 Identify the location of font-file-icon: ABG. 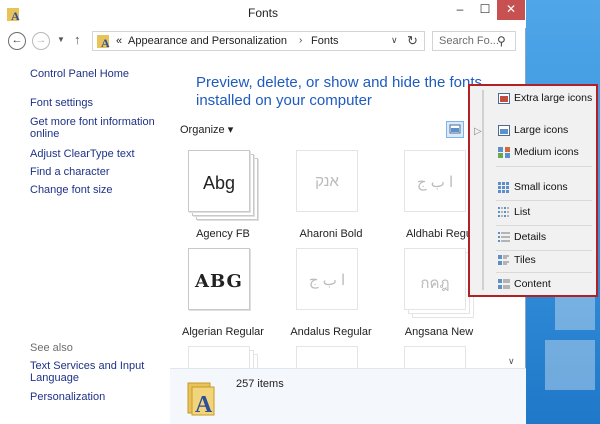
(223, 283).